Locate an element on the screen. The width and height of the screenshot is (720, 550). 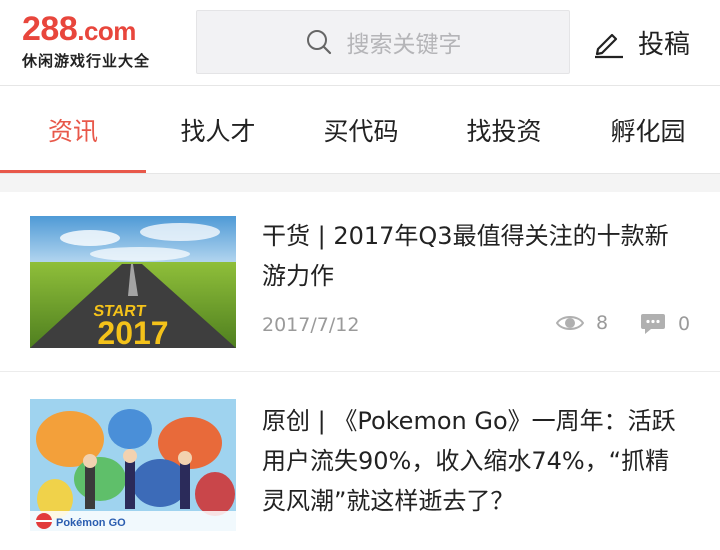
comment-count-value: 0 is located at coordinates (684, 324).